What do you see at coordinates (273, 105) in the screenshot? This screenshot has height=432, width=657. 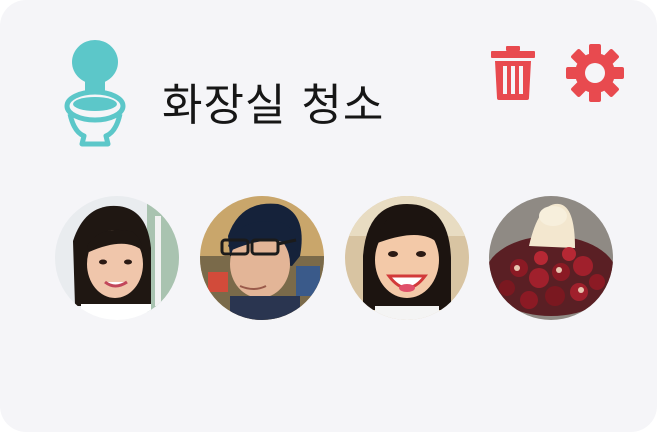 I see `task-title: 화장실 청소` at bounding box center [273, 105].